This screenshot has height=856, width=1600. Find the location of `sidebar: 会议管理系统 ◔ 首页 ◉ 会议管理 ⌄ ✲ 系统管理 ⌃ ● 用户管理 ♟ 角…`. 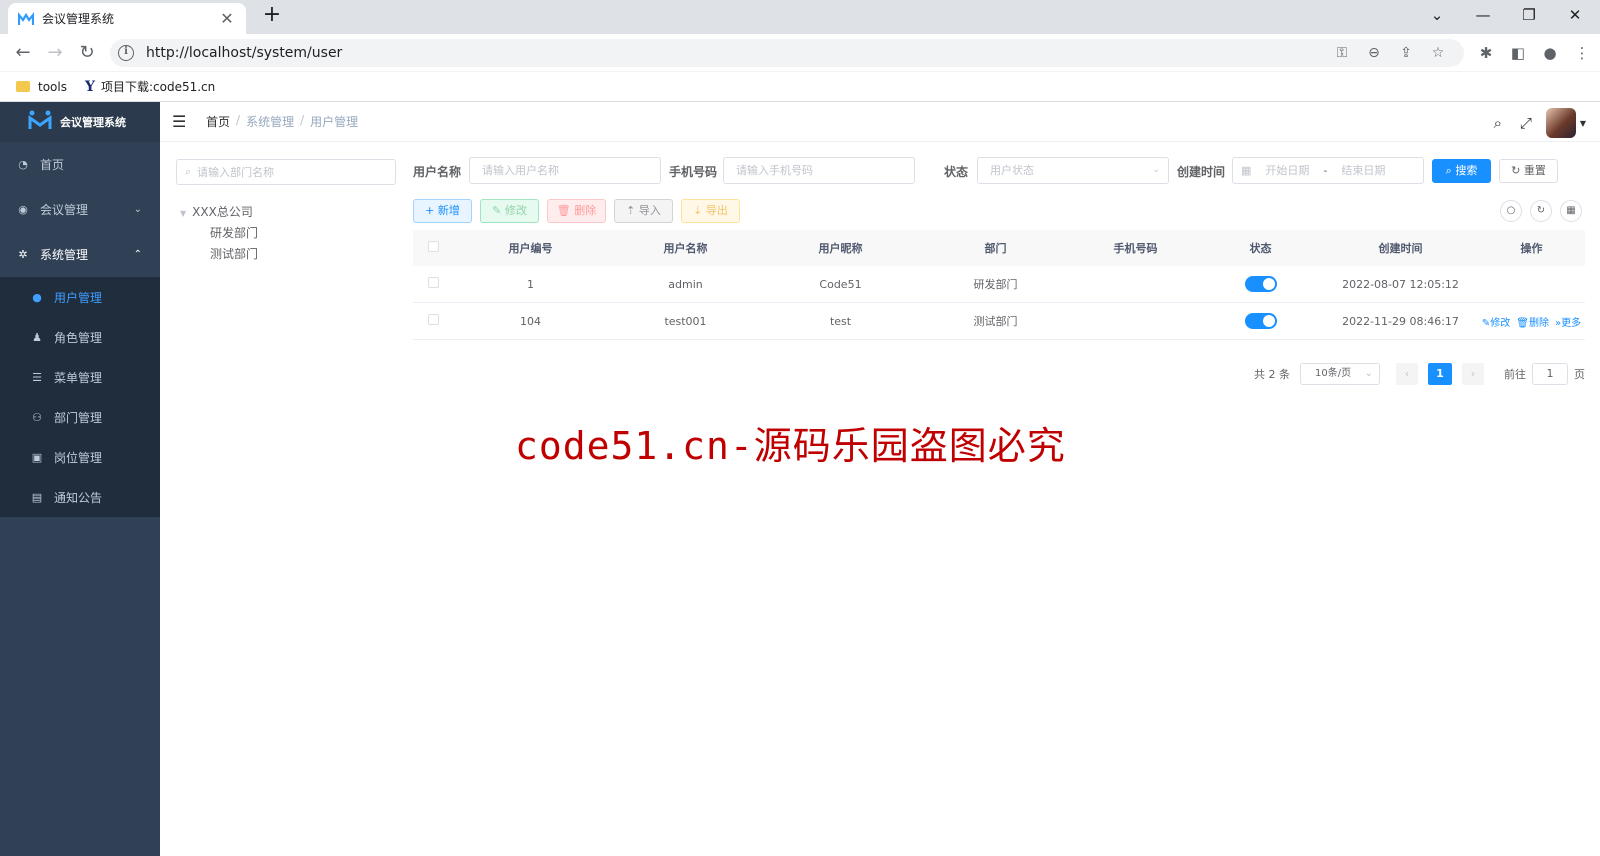

sidebar: 会议管理系统 ◔ 首页 ◉ 会议管理 ⌄ ✲ 系统管理 ⌃ ● 用户管理 ♟ 角… is located at coordinates (80, 479).